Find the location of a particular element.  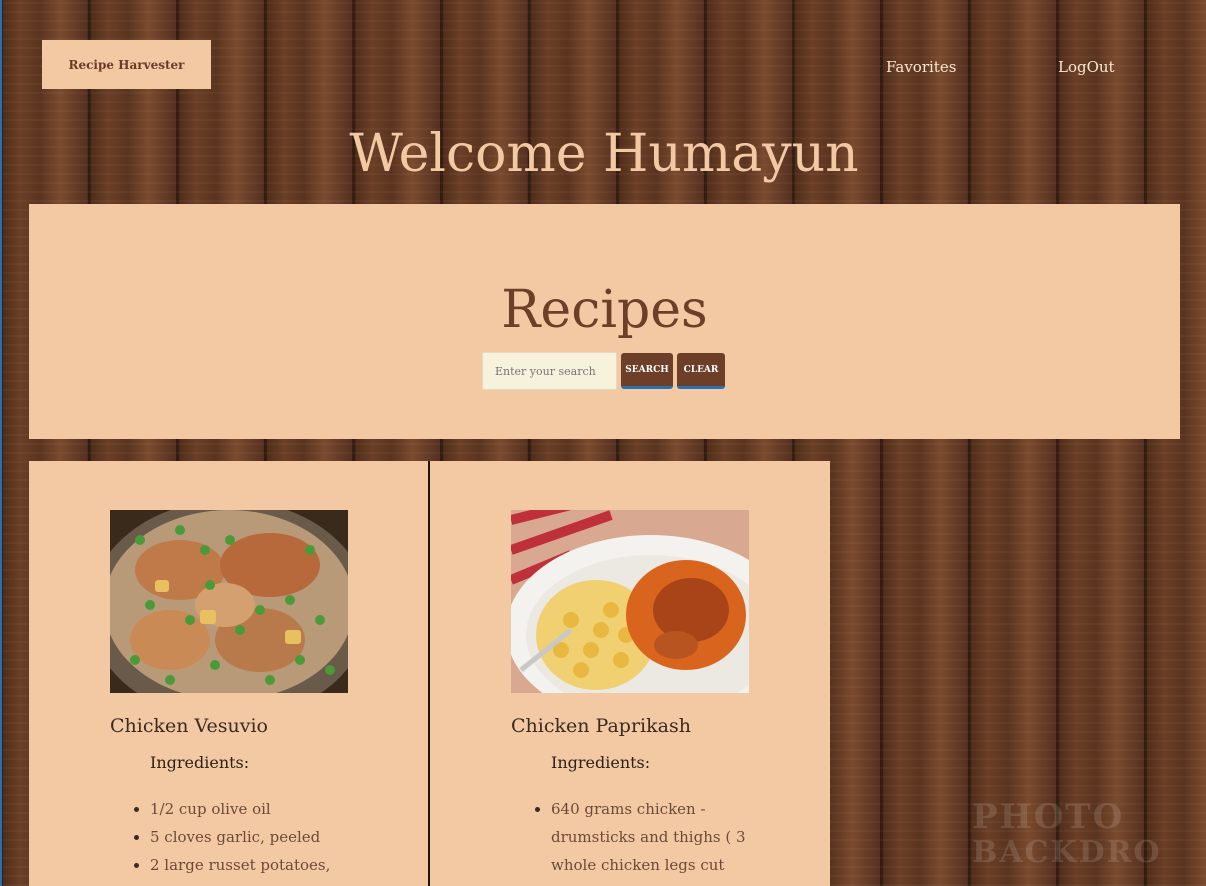

ingredient-item: 5 cloves garlic, peeled is located at coordinates (256, 837).